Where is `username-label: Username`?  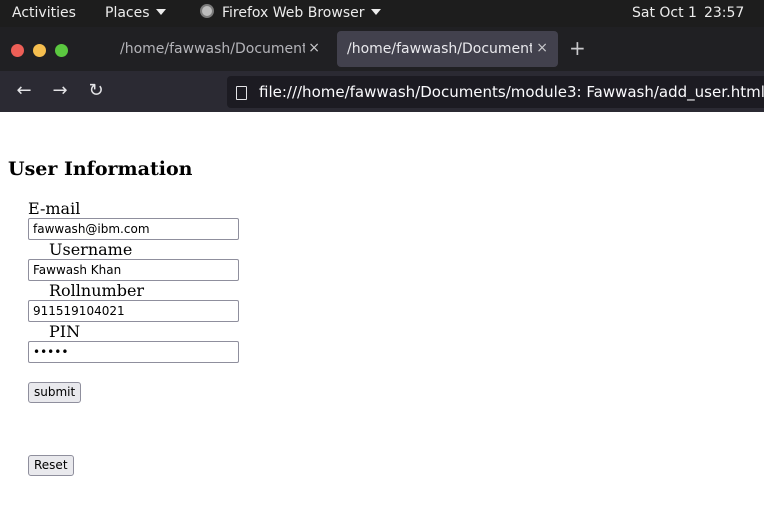
username-label: Username is located at coordinates (91, 249).